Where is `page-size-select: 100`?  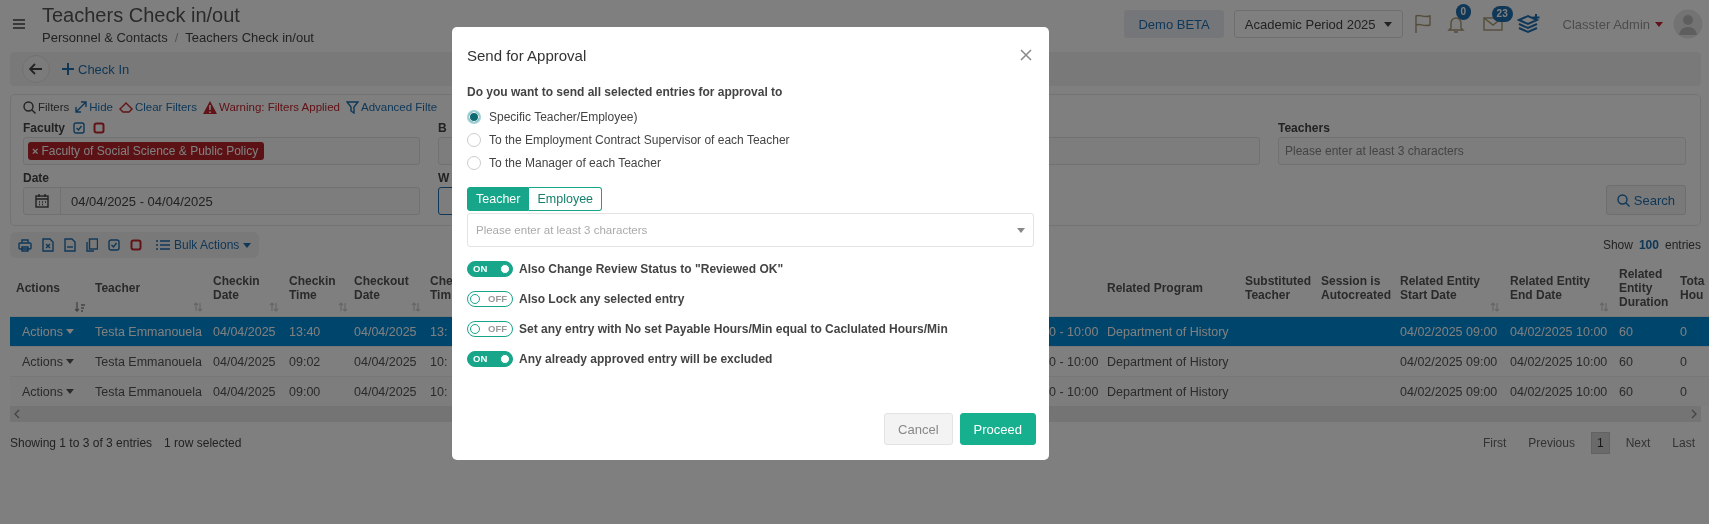 page-size-select: 100 is located at coordinates (1648, 245).